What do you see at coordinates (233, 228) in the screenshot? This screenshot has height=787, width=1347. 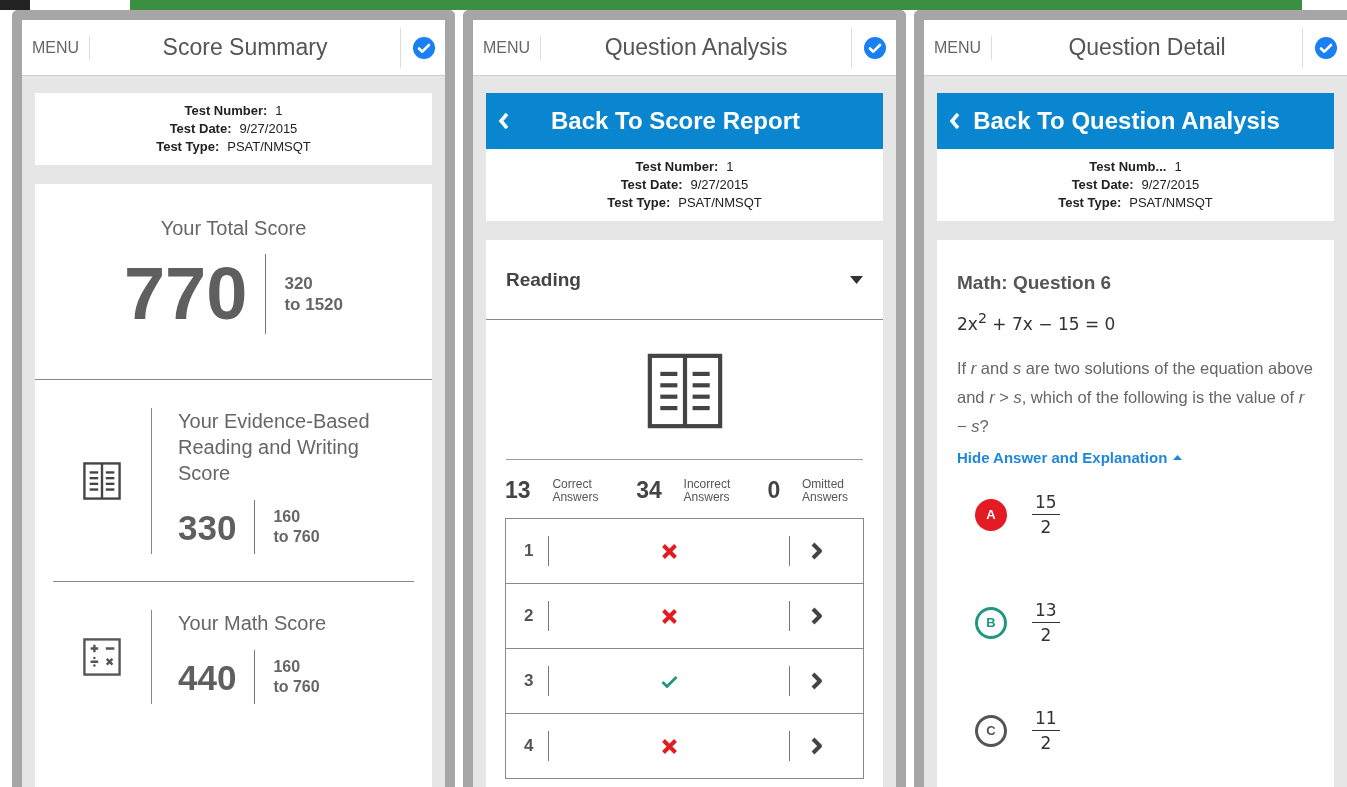 I see `score-title: Your Total Score` at bounding box center [233, 228].